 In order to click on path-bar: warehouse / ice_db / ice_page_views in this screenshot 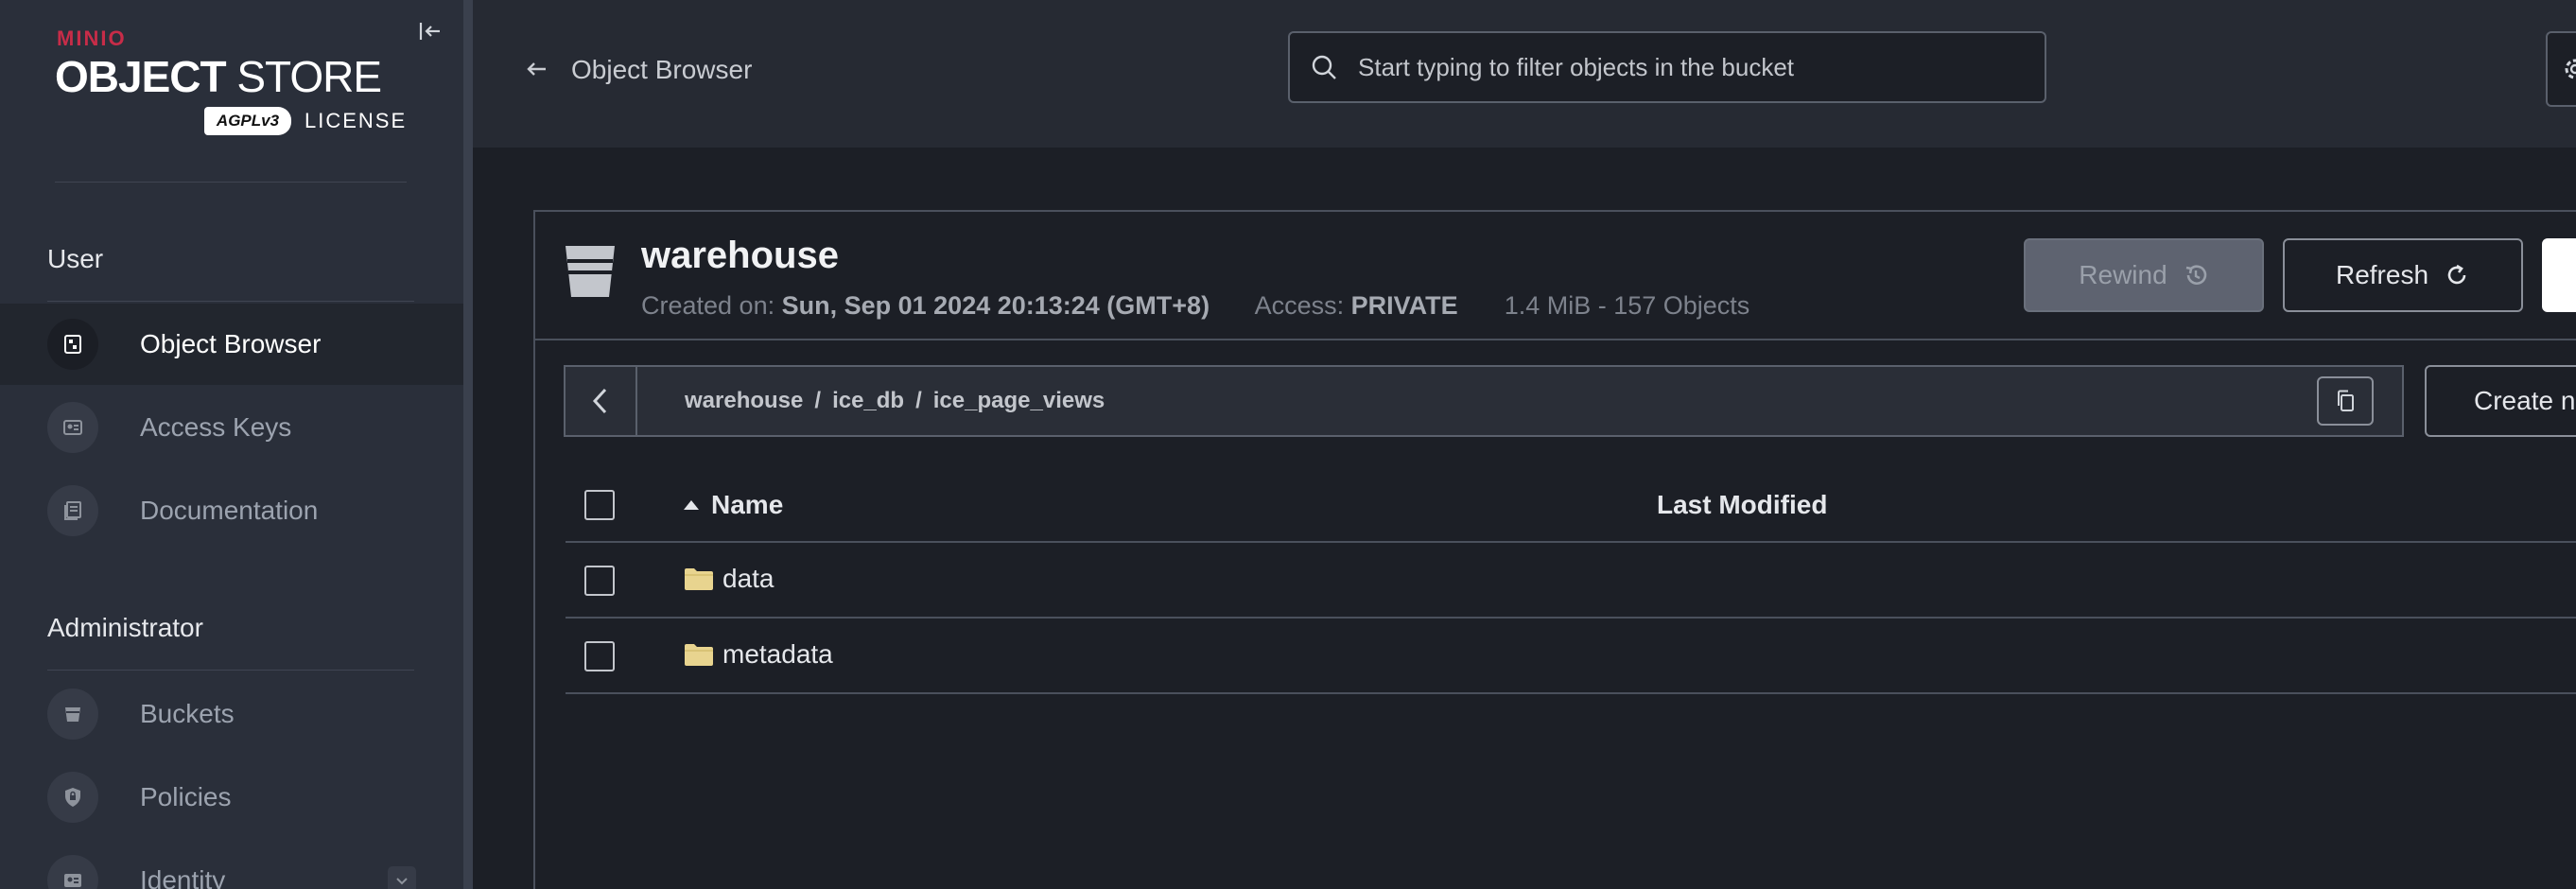, I will do `click(1484, 401)`.